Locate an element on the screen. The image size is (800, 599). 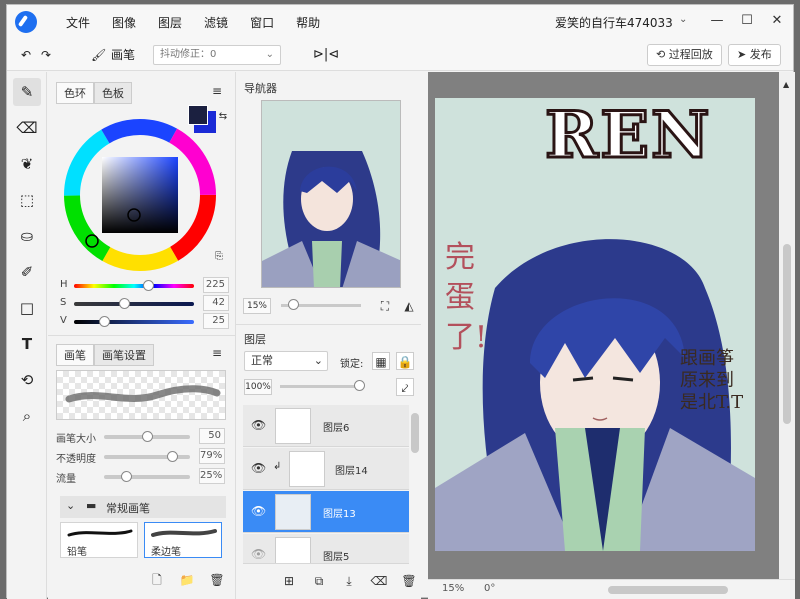
blend-mode-select: 正常 ⌄ is located at coordinates (286, 361).